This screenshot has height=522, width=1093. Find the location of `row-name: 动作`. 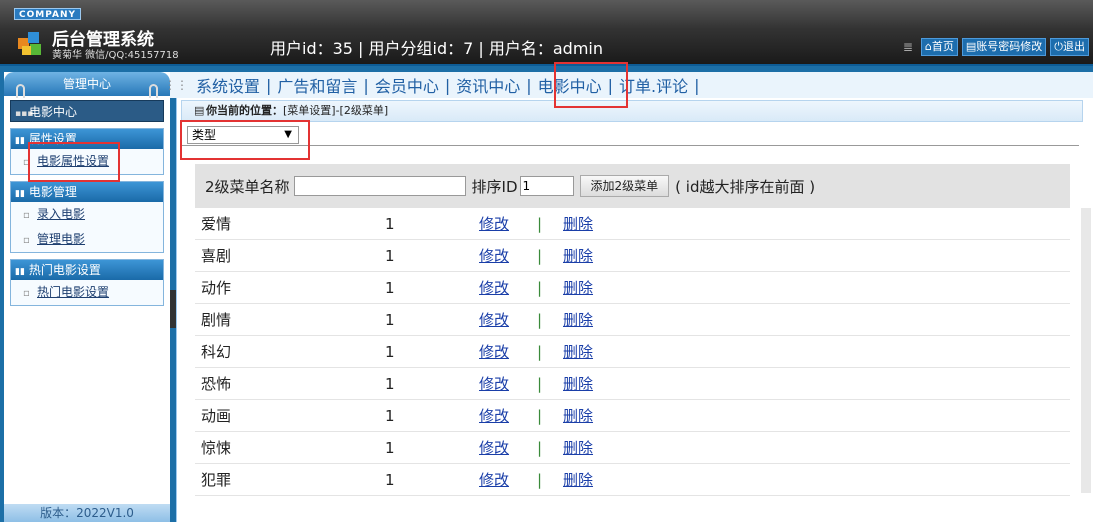

row-name: 动作 is located at coordinates (216, 288).